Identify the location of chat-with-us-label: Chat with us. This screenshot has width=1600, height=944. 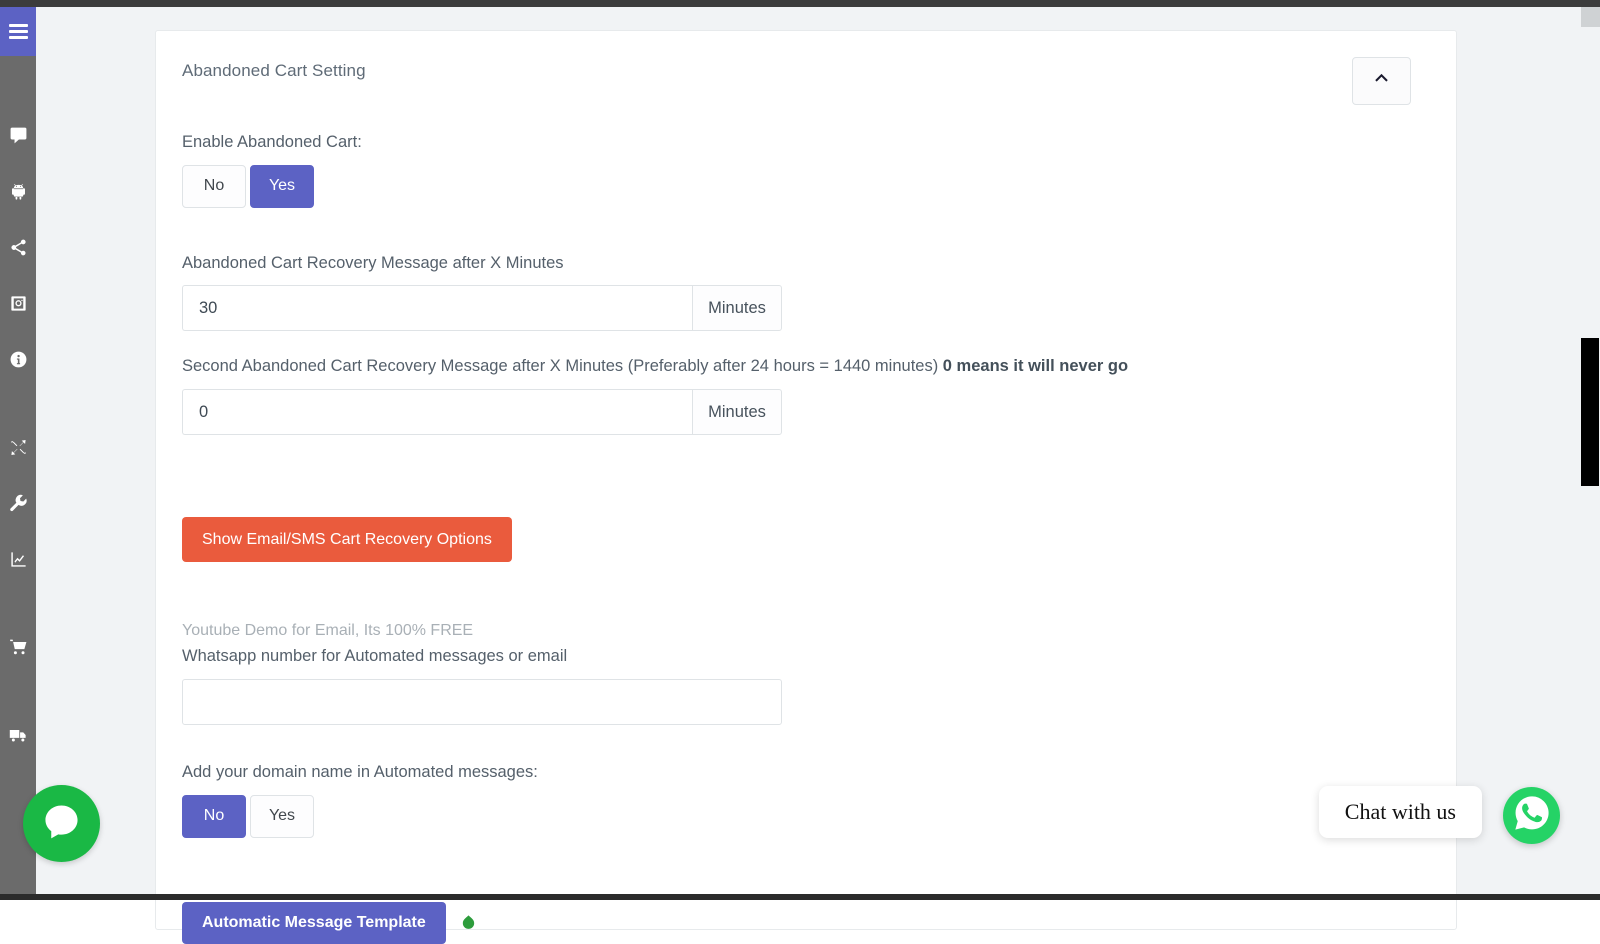
(1400, 812).